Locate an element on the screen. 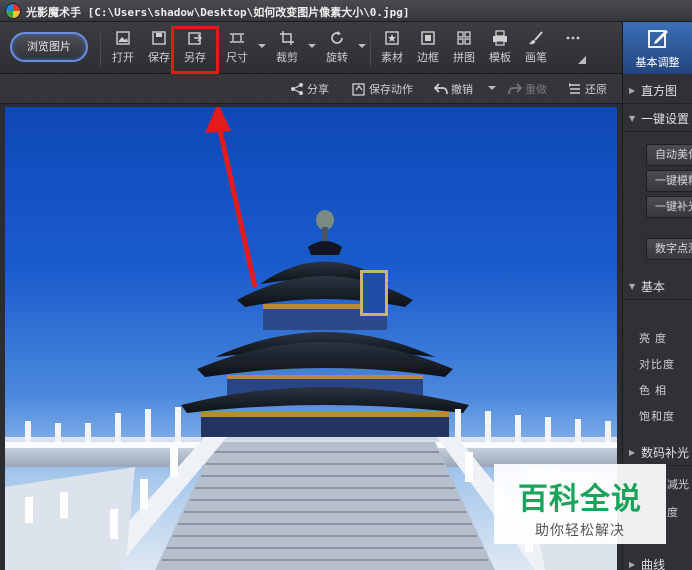 The height and width of the screenshot is (570, 692). rotate-label: 旋转 is located at coordinates (337, 57).